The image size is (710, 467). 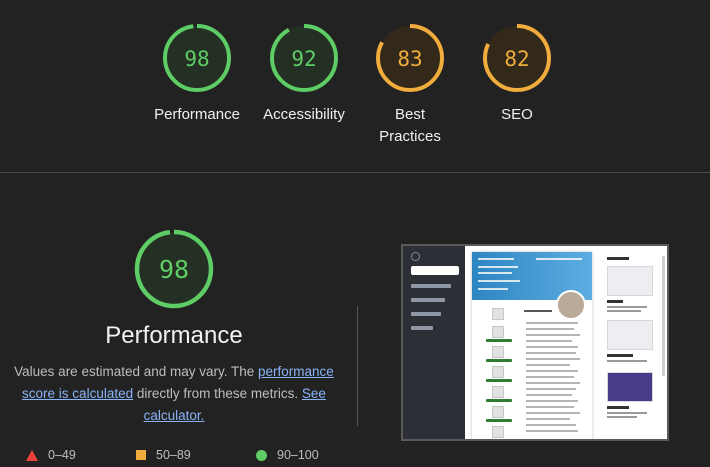 What do you see at coordinates (173, 455) in the screenshot?
I see `legend-label: 50–89` at bounding box center [173, 455].